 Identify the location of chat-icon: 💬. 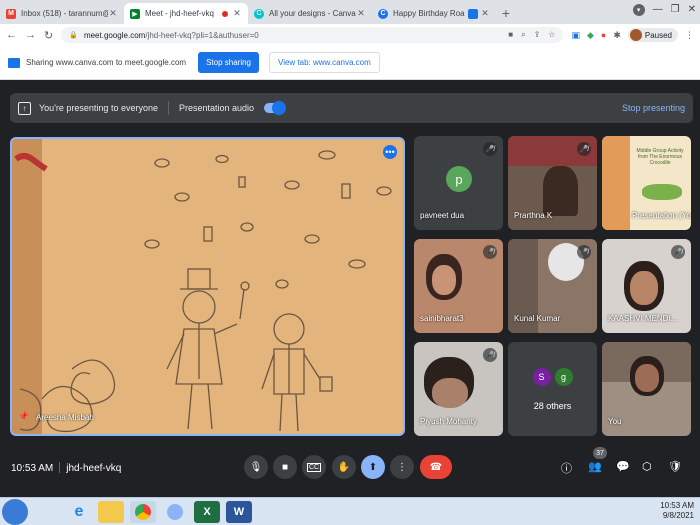
(623, 466).